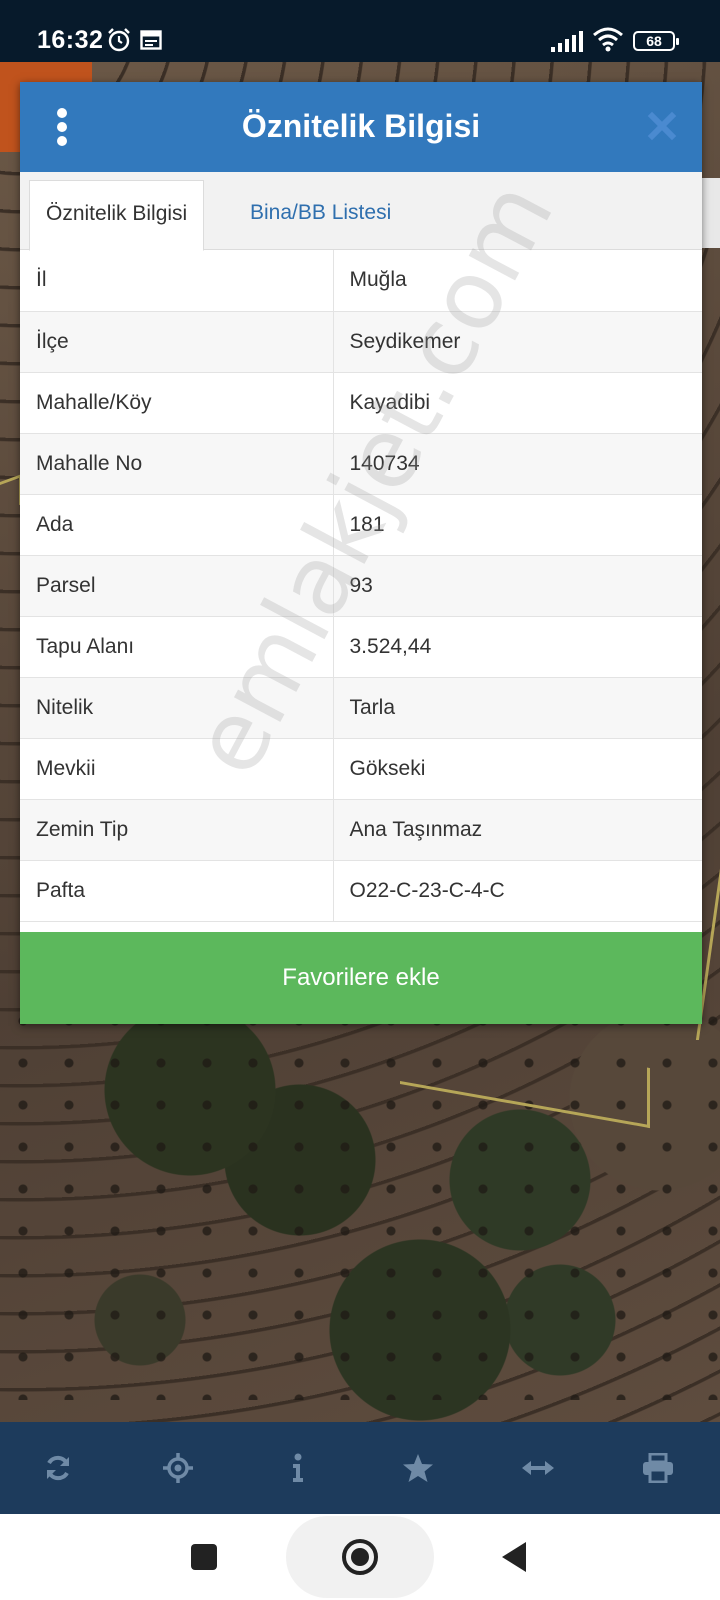 The height and width of the screenshot is (1600, 720). Describe the element at coordinates (177, 525) in the screenshot. I see `row-key: Ada` at that location.